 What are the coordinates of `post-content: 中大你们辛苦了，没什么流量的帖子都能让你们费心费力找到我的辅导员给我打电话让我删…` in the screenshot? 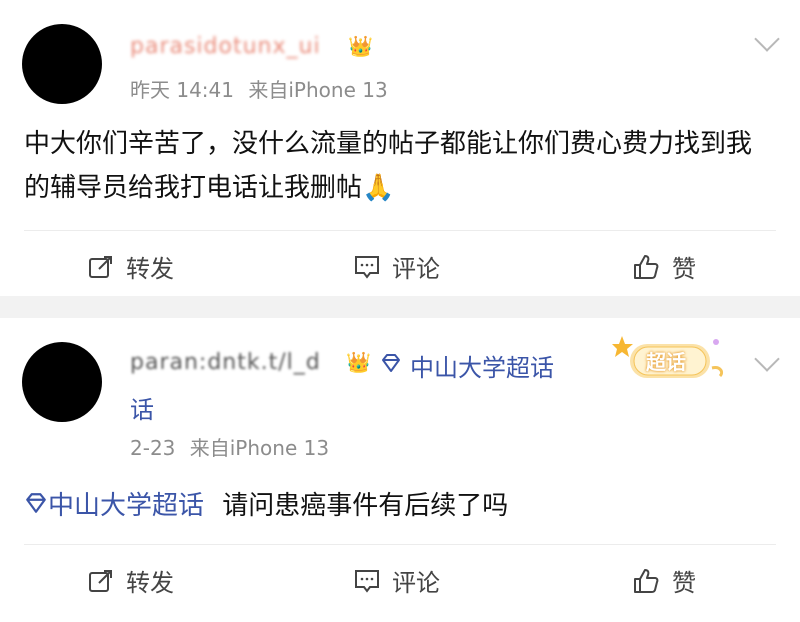 It's located at (400, 166).